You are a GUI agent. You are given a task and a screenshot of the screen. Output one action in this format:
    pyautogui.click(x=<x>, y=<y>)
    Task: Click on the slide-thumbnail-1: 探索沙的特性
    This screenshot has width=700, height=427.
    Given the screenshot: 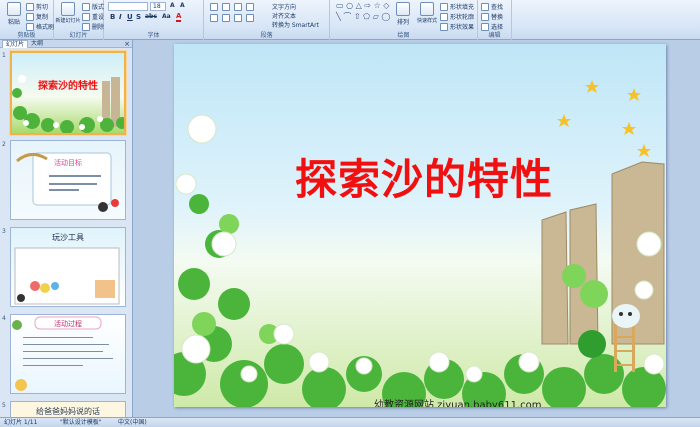 What is the action you would take?
    pyautogui.click(x=68, y=93)
    